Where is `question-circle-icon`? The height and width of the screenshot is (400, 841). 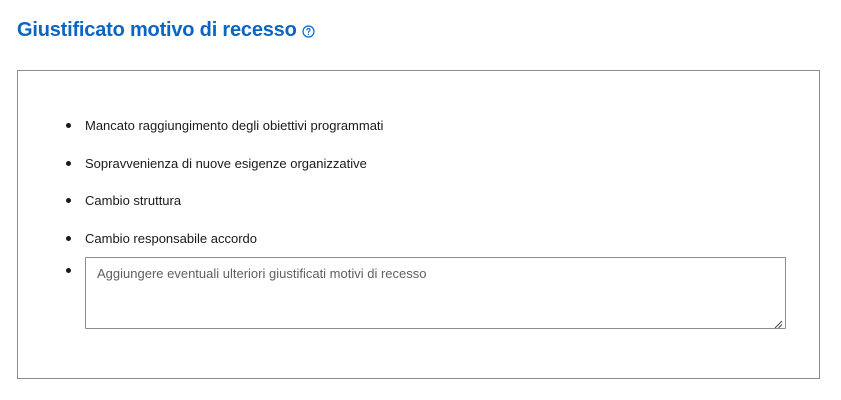
question-circle-icon is located at coordinates (308, 31).